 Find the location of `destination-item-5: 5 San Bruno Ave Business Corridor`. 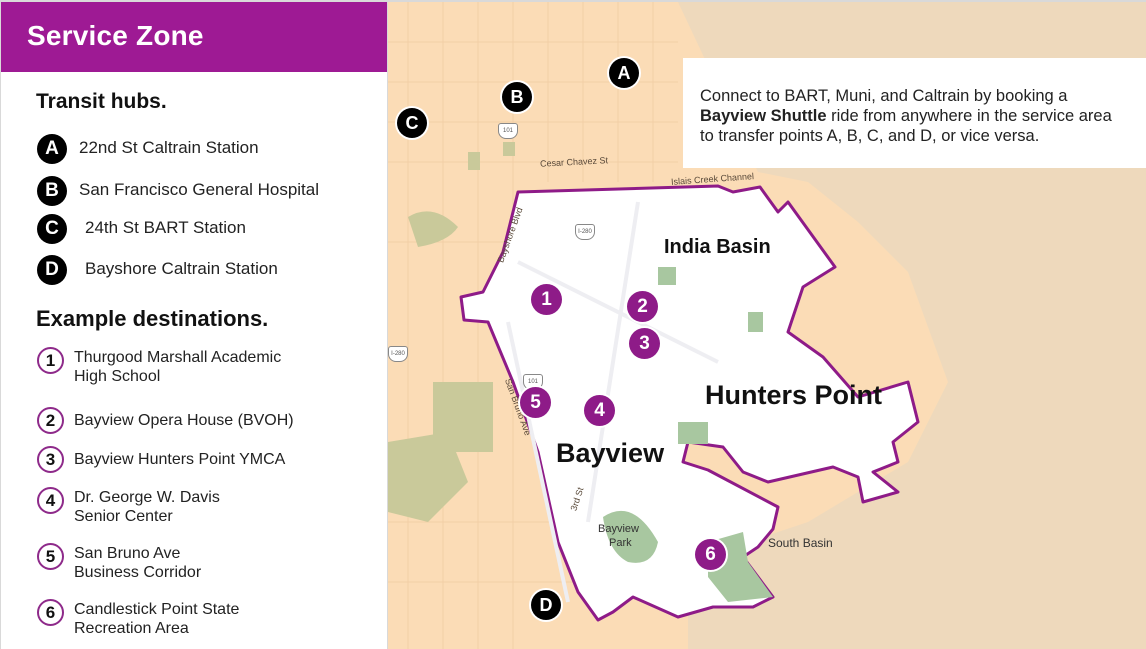

destination-item-5: 5 San Bruno Ave Business Corridor is located at coordinates (119, 562).